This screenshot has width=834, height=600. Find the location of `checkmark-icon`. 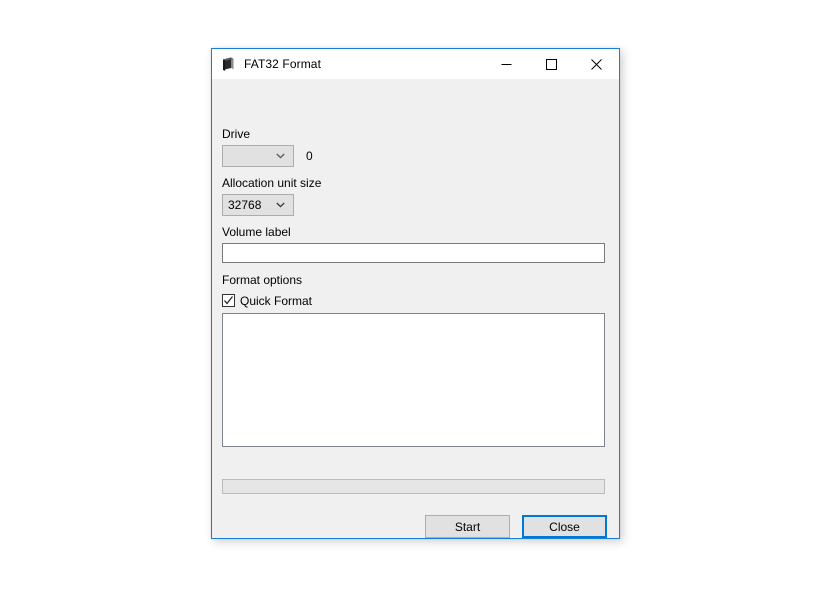

checkmark-icon is located at coordinates (228, 300).